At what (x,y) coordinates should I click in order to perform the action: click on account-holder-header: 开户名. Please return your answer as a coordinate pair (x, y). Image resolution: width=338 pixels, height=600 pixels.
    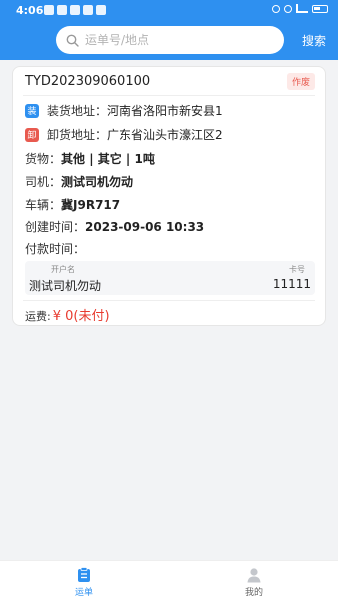
    Looking at the image, I should click on (63, 269).